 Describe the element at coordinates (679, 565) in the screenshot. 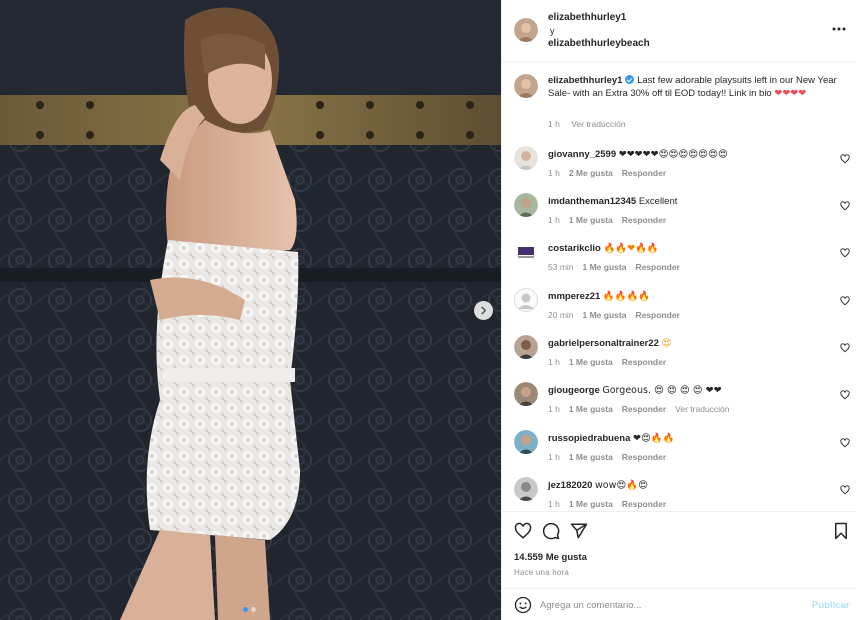

I see `post-actions: 14.559 Me gusta Hace una hora Publicar` at that location.